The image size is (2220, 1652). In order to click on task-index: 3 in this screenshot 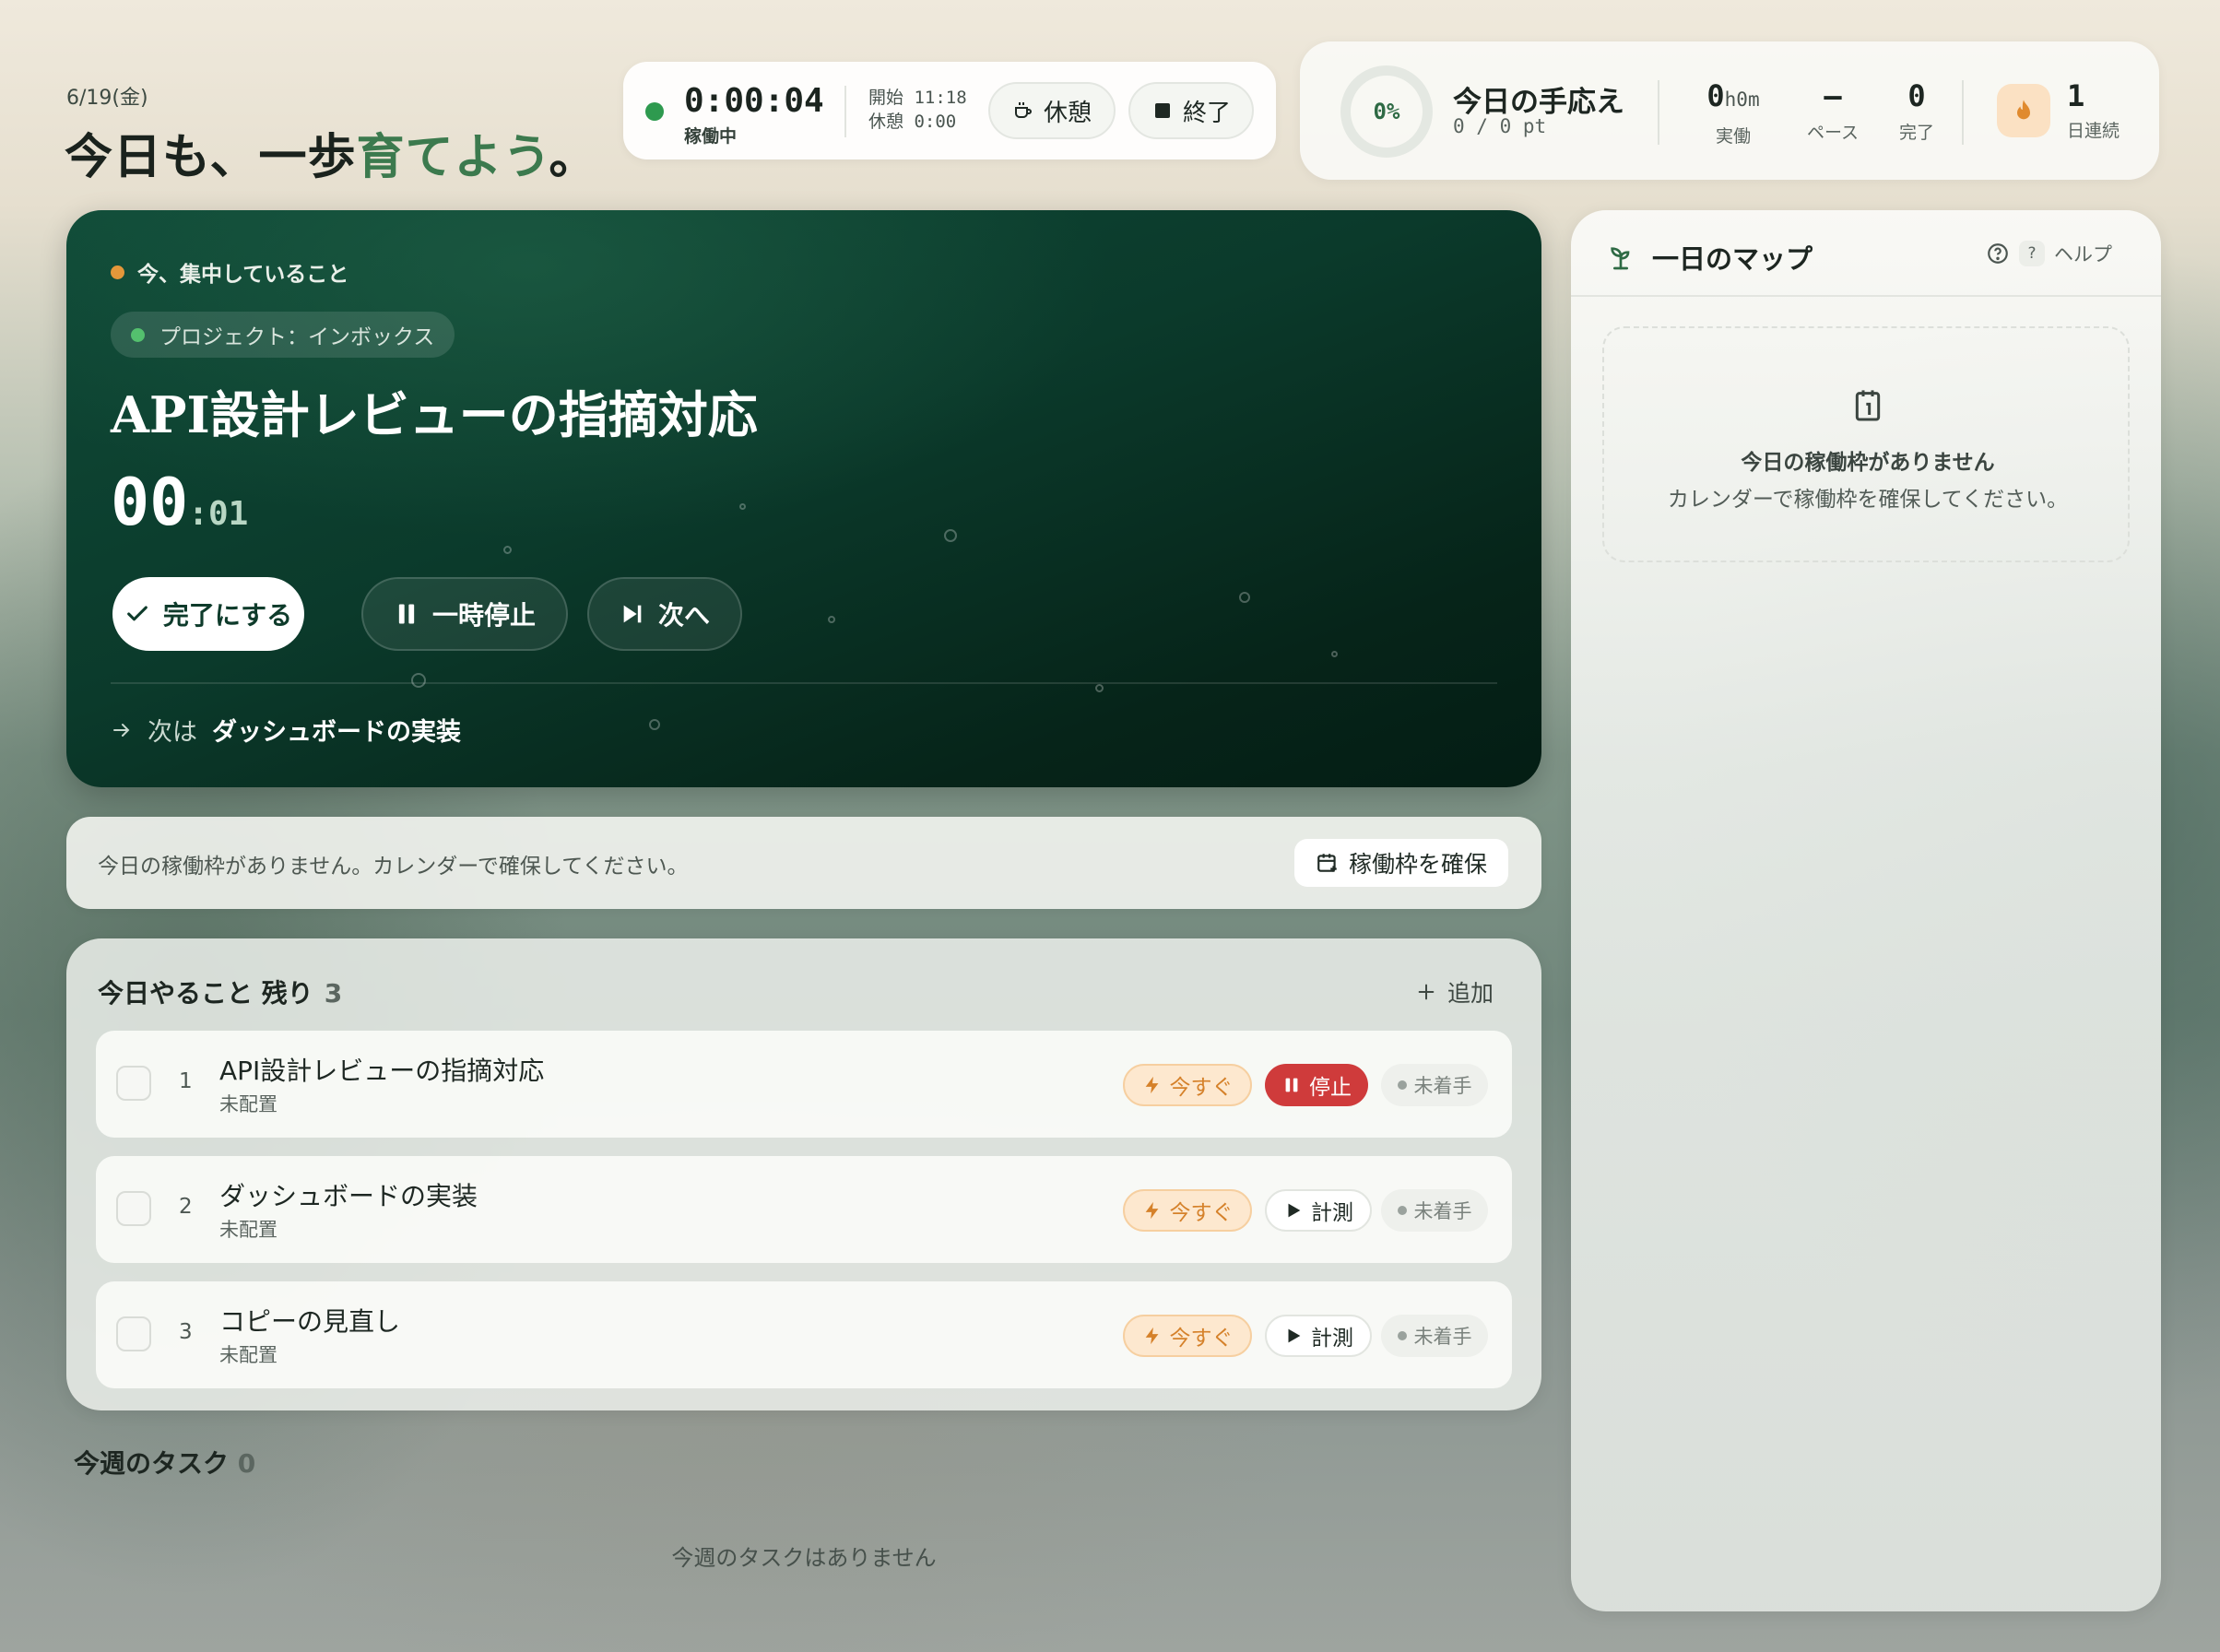, I will do `click(186, 1332)`.